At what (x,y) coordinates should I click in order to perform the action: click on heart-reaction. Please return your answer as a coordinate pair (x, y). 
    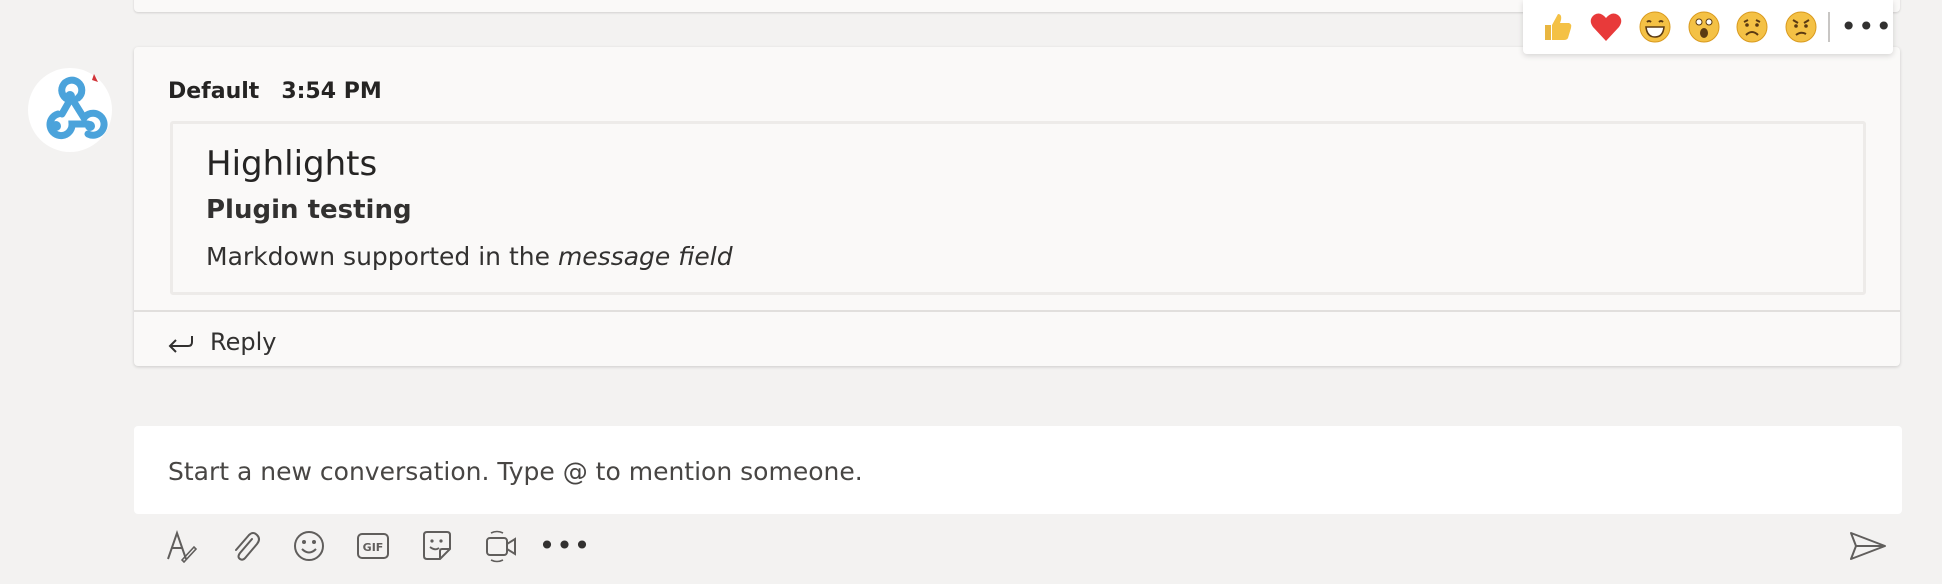
    Looking at the image, I should click on (1606, 27).